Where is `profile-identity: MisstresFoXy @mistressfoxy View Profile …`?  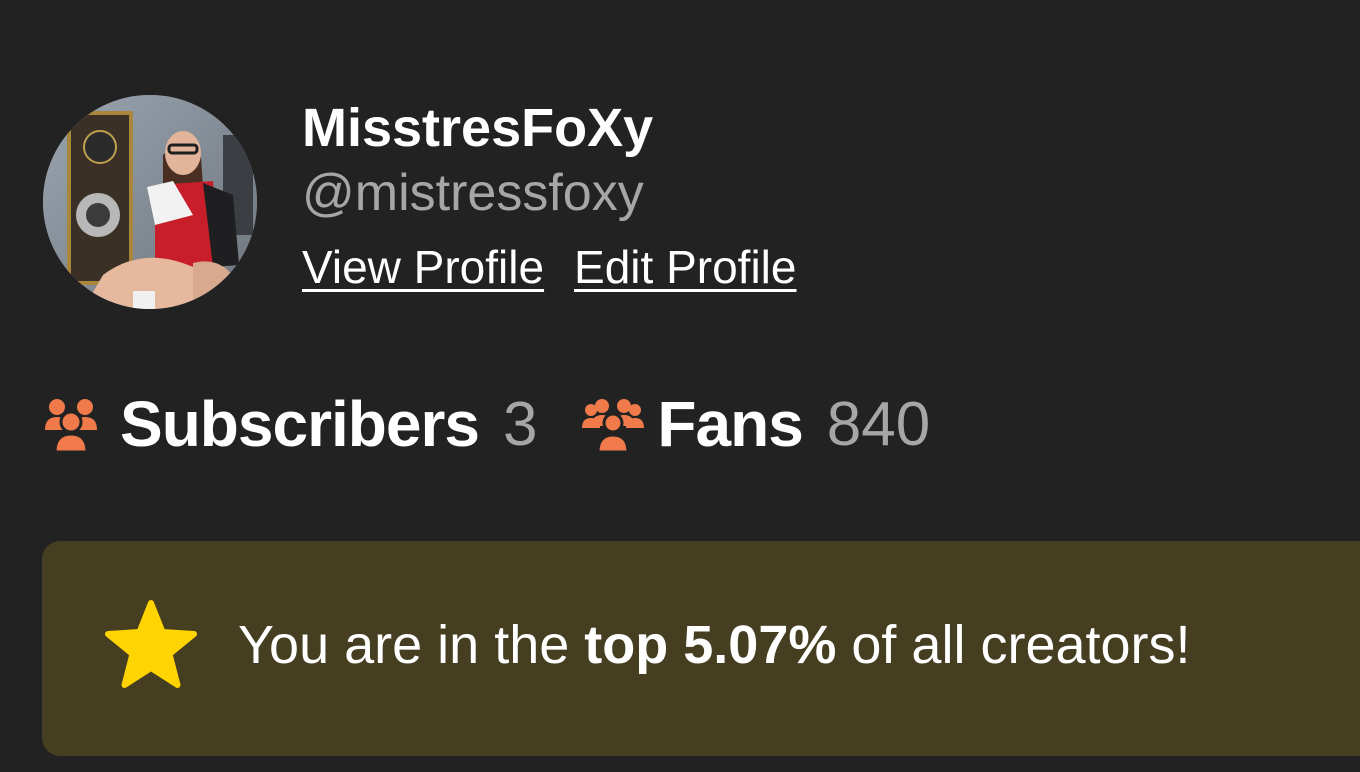 profile-identity: MisstresFoXy @mistressfoxy View Profile … is located at coordinates (549, 195).